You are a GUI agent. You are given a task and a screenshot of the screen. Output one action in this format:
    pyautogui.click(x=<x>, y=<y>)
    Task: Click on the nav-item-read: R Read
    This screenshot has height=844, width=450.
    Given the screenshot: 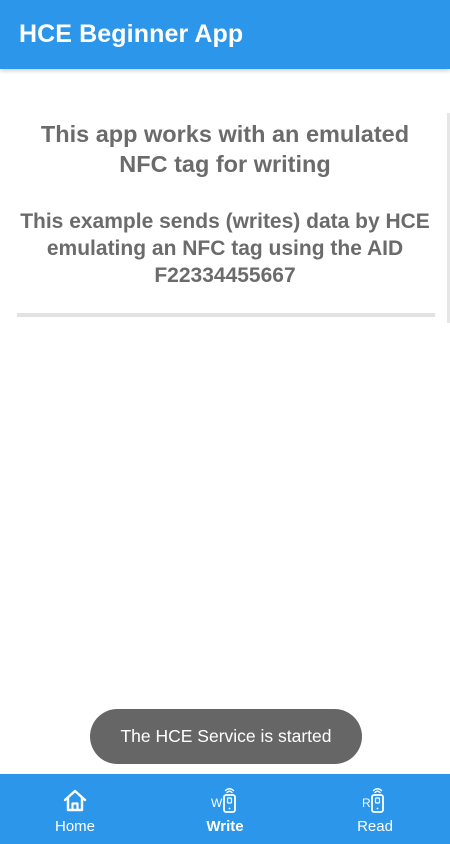 What is the action you would take?
    pyautogui.click(x=375, y=809)
    